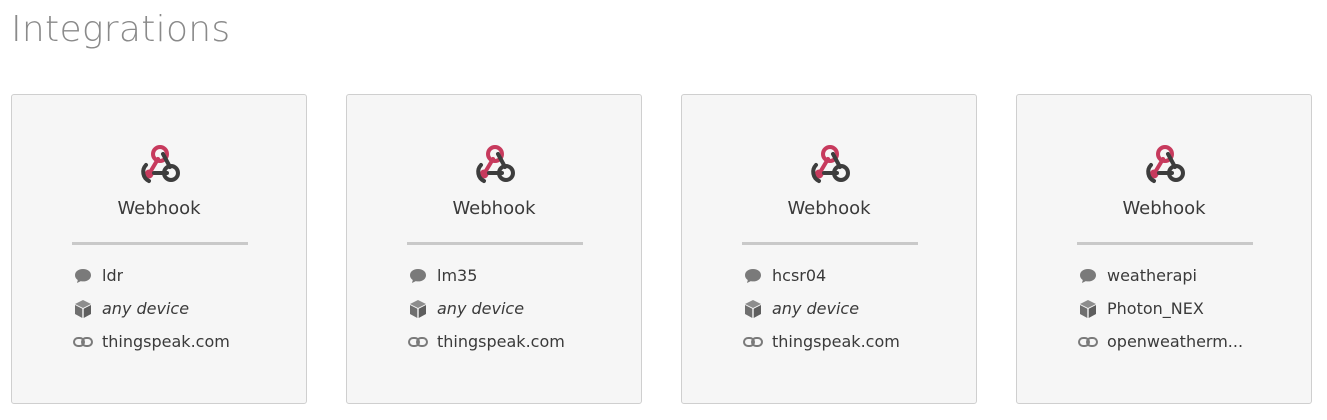 Image resolution: width=1327 pixels, height=420 pixels. I want to click on event-row: ldr, so click(173, 275).